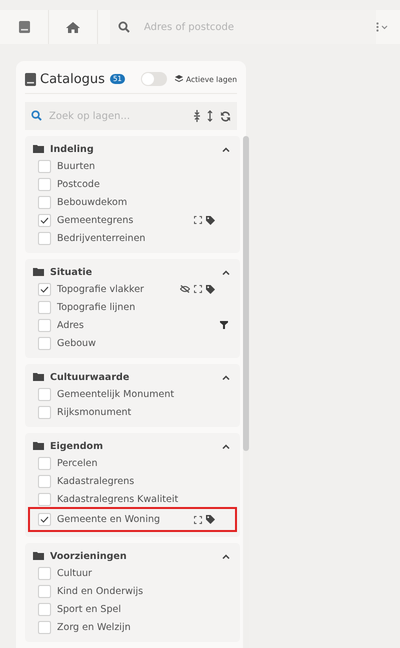 This screenshot has height=648, width=400. I want to click on layer-label: Kadastralegrens, so click(95, 481).